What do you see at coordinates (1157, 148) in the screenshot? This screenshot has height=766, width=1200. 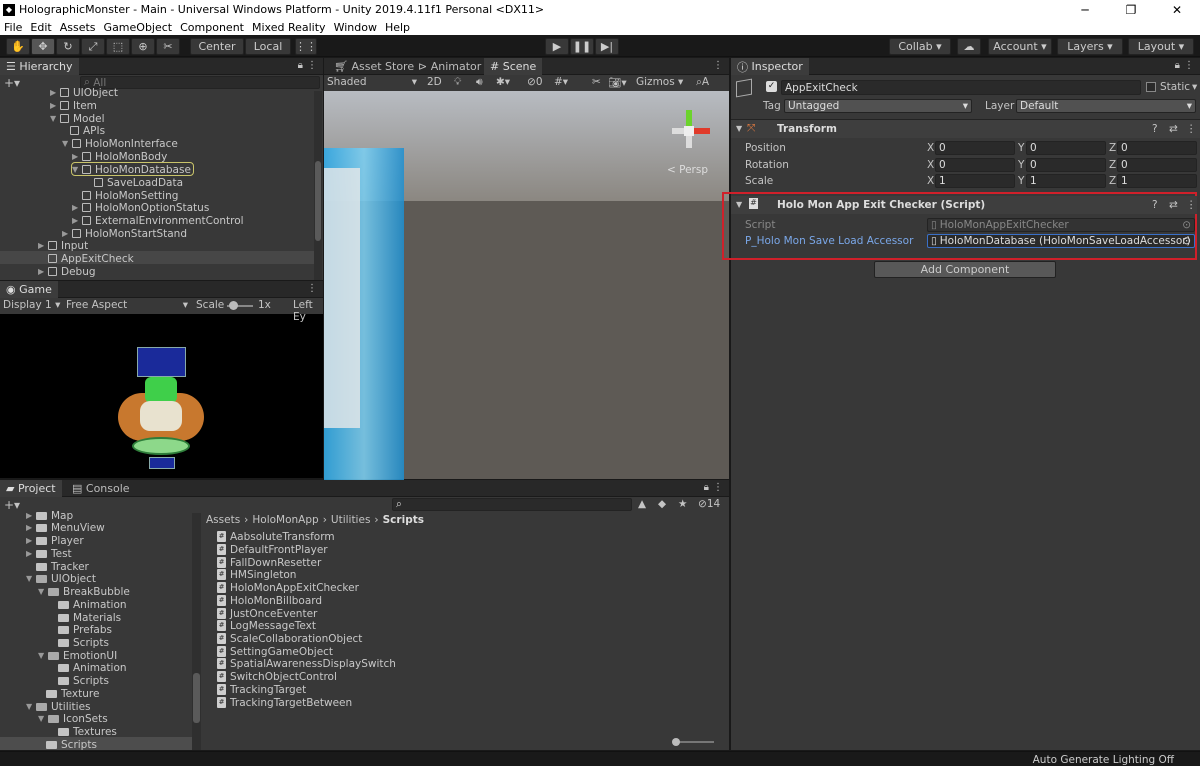 I see `position-z-field: 0` at bounding box center [1157, 148].